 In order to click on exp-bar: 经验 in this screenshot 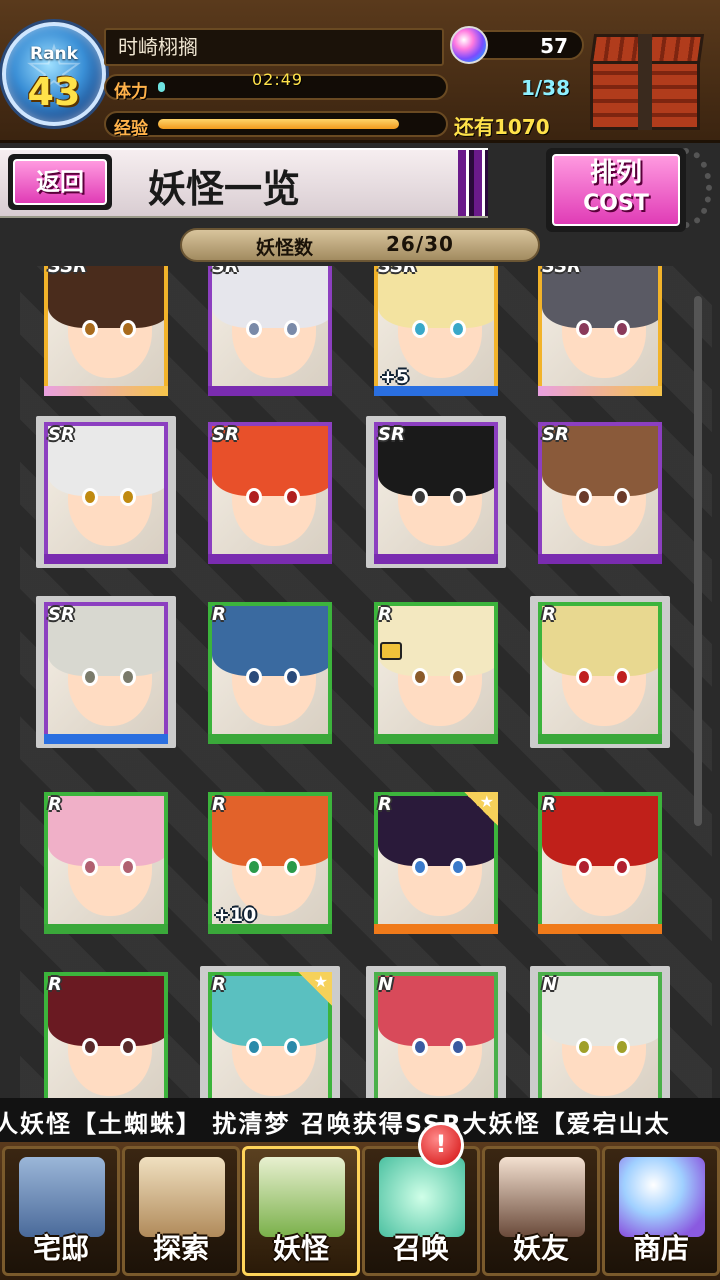, I will do `click(276, 125)`.